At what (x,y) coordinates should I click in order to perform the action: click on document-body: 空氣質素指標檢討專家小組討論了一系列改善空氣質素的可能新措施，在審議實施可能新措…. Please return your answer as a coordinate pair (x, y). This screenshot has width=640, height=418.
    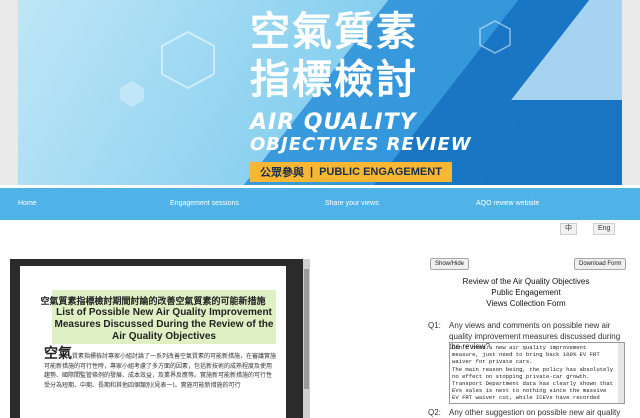
    Looking at the image, I should click on (160, 368).